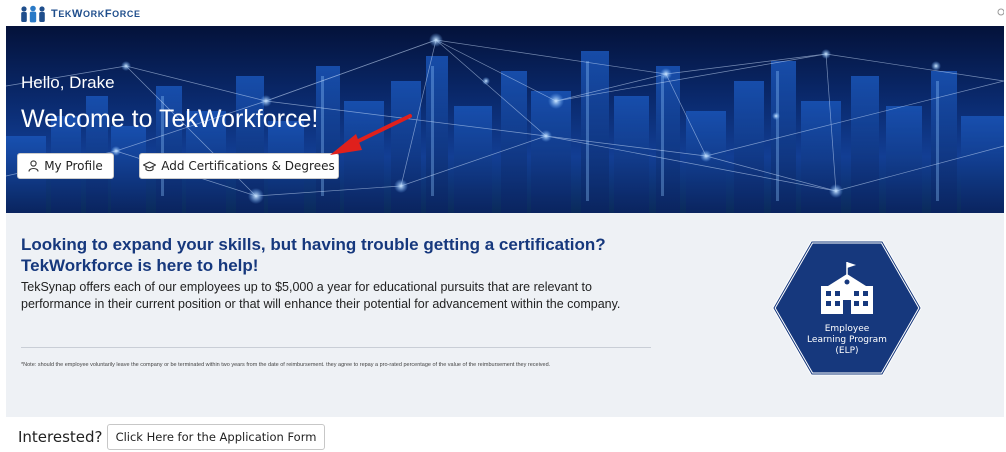 This screenshot has width=1006, height=452. I want to click on red-arrow-annotation, so click(371, 134).